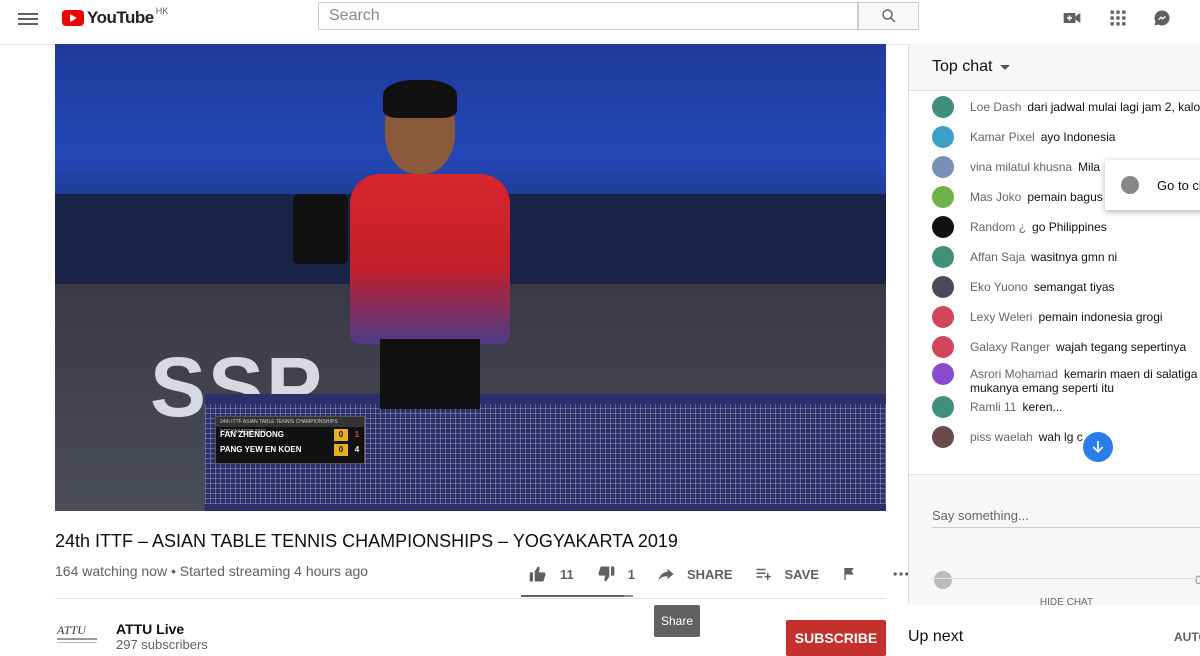 The image size is (1200, 656). Describe the element at coordinates (1162, 18) in the screenshot. I see `messages-icon` at that location.